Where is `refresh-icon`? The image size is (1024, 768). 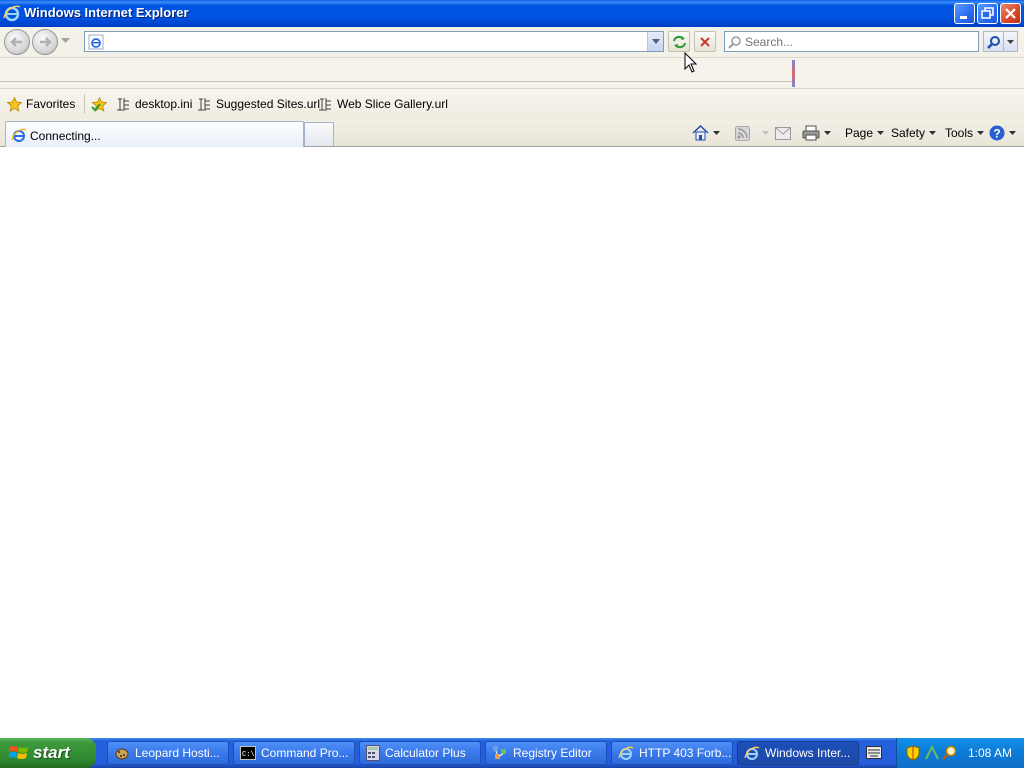 refresh-icon is located at coordinates (679, 42).